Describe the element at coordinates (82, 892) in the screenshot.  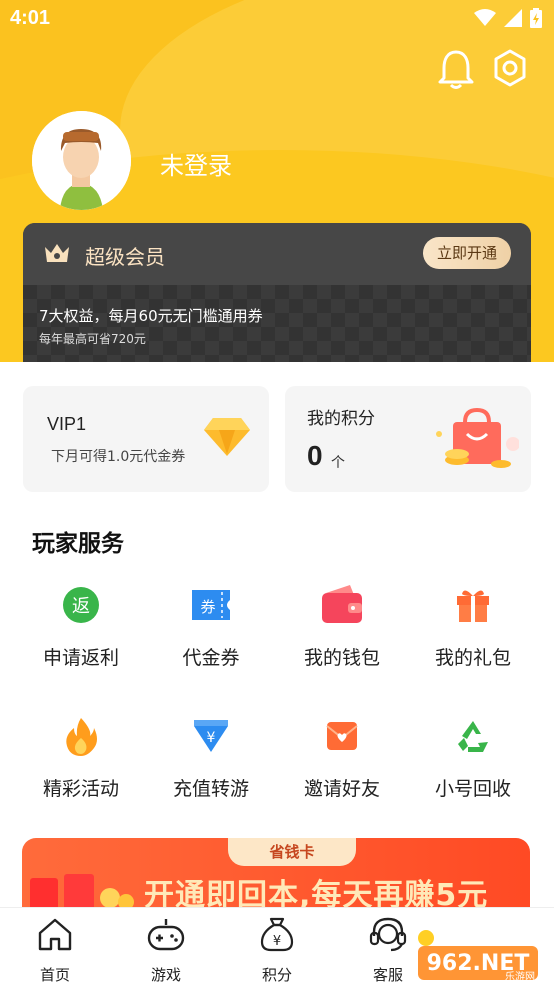
I see `red-envelope-decoration` at that location.